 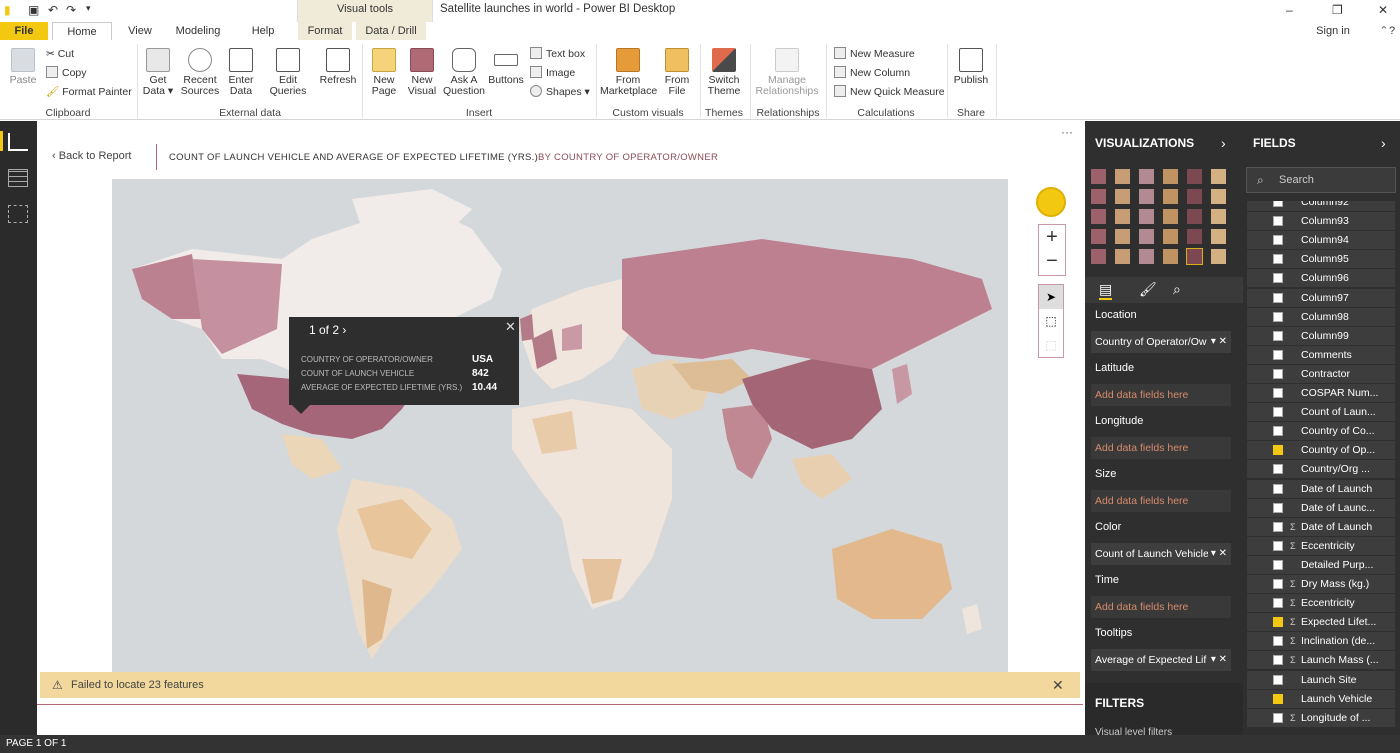 I want to click on collapse-viz-pane-icon: ›, so click(x=1223, y=143).